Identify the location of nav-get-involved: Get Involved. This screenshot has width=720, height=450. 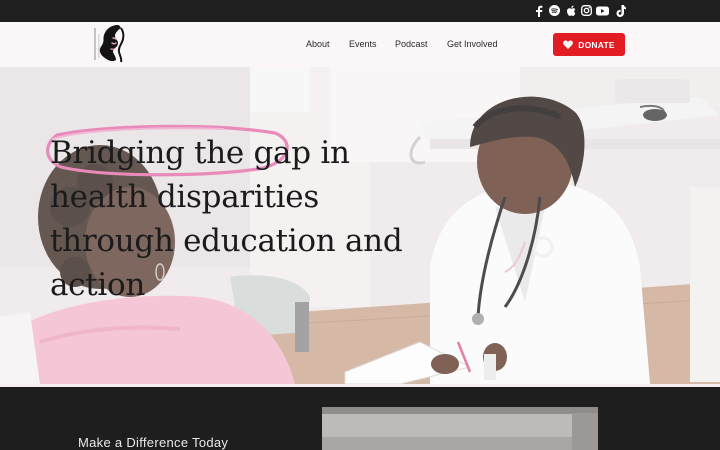
(472, 44).